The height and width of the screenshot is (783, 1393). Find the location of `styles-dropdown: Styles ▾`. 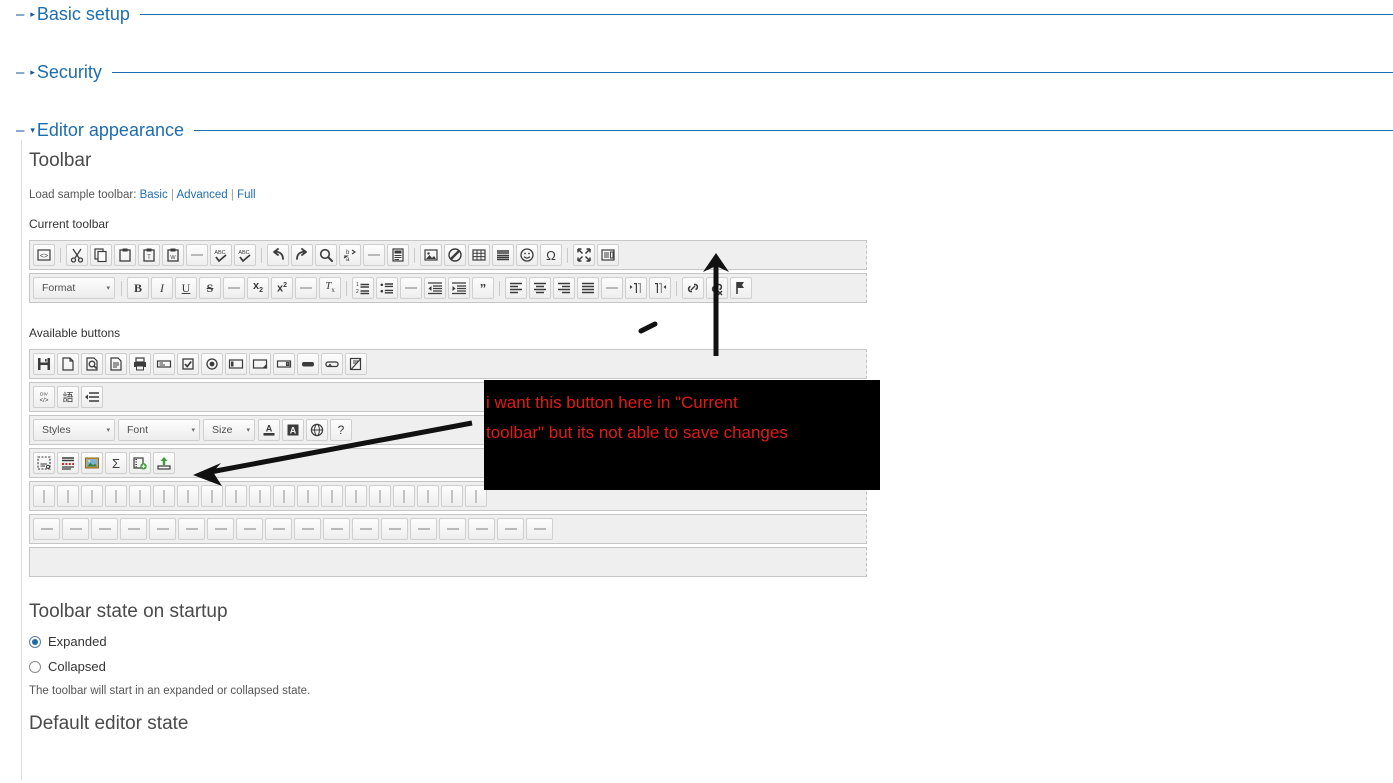

styles-dropdown: Styles ▾ is located at coordinates (74, 430).